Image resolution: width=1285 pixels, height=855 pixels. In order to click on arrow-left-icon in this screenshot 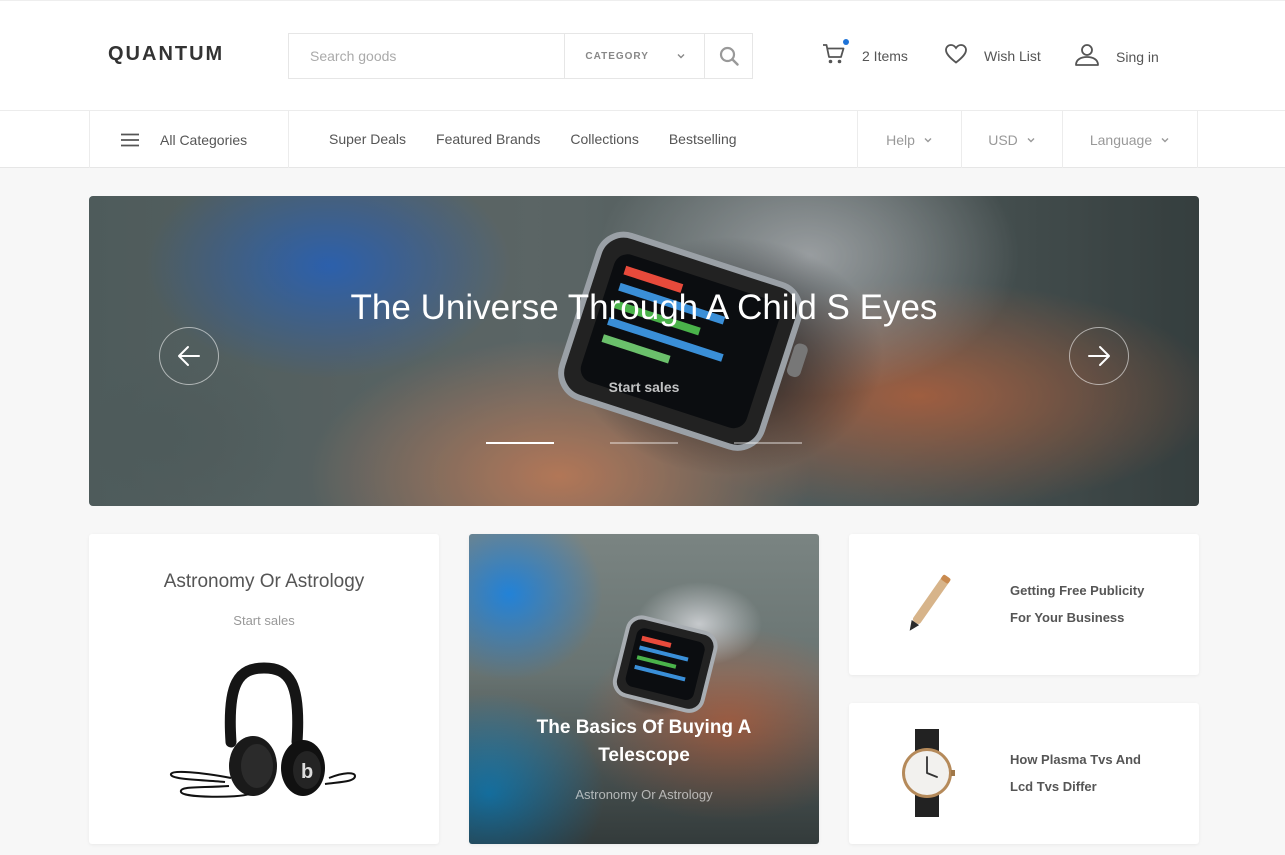, I will do `click(189, 356)`.